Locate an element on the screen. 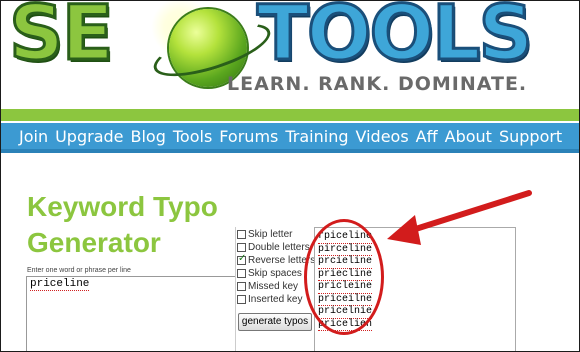 The width and height of the screenshot is (580, 352). nav-blog: Blog is located at coordinates (148, 136).